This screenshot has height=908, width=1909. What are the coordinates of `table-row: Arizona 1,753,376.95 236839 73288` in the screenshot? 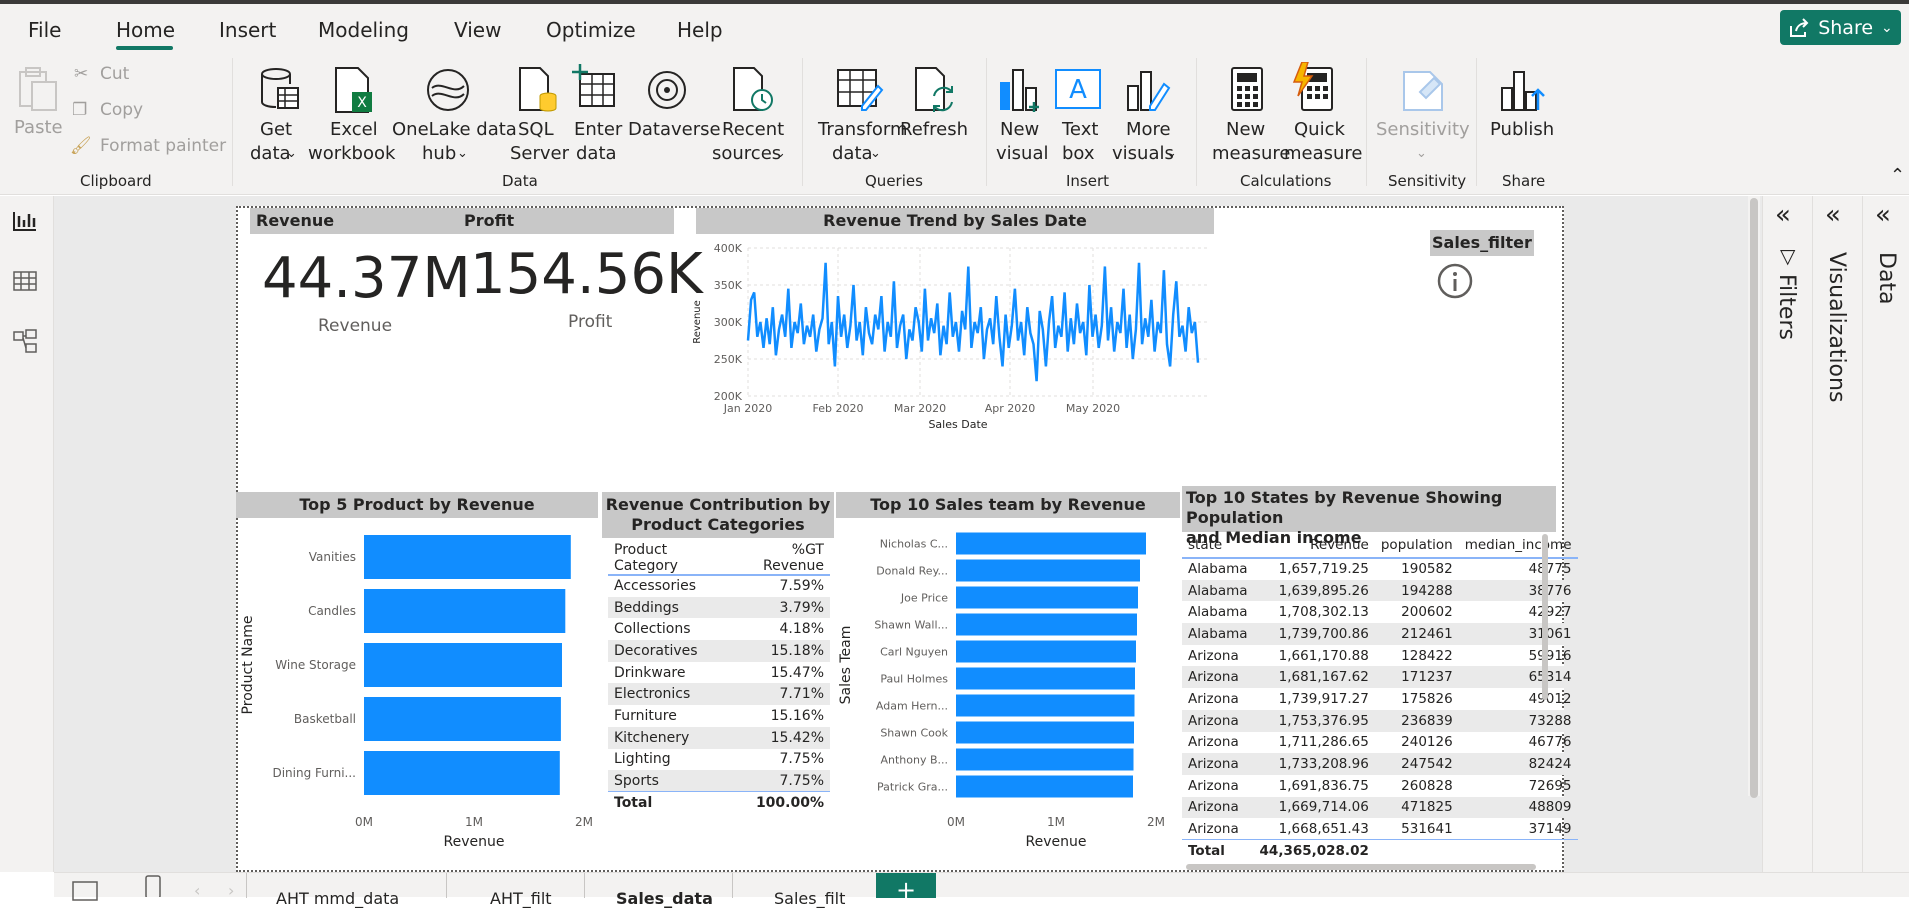 It's located at (1380, 720).